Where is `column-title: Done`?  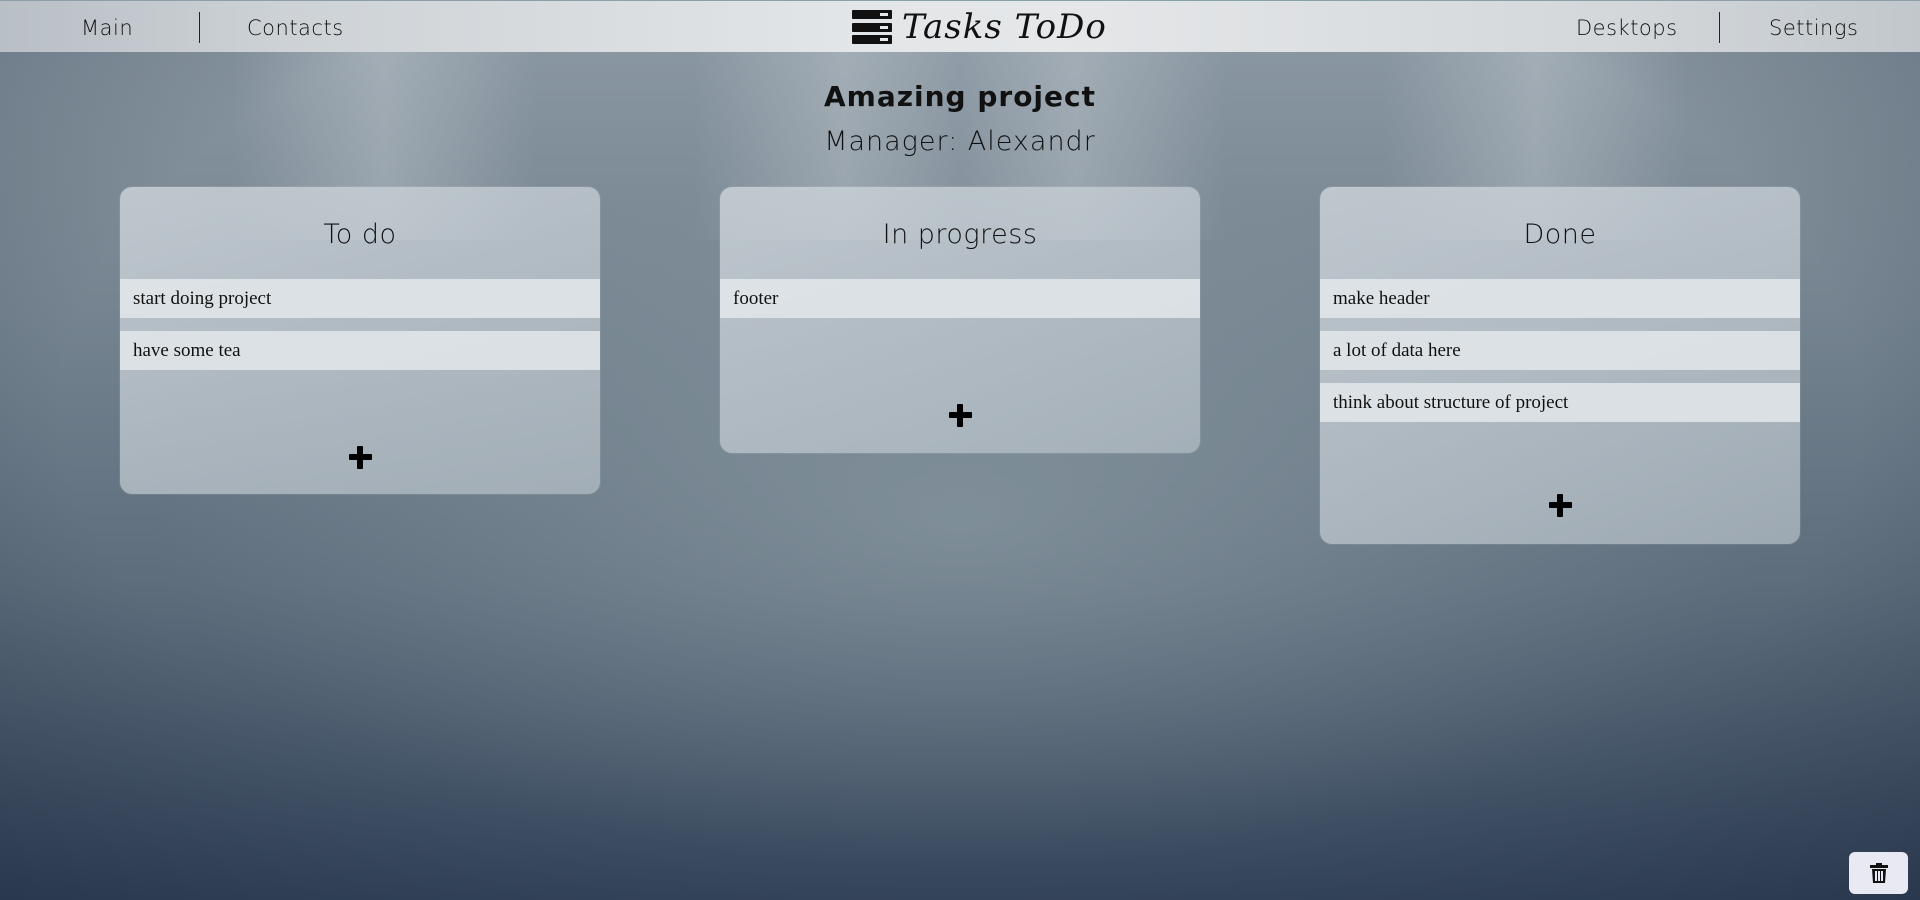
column-title: Done is located at coordinates (1560, 234).